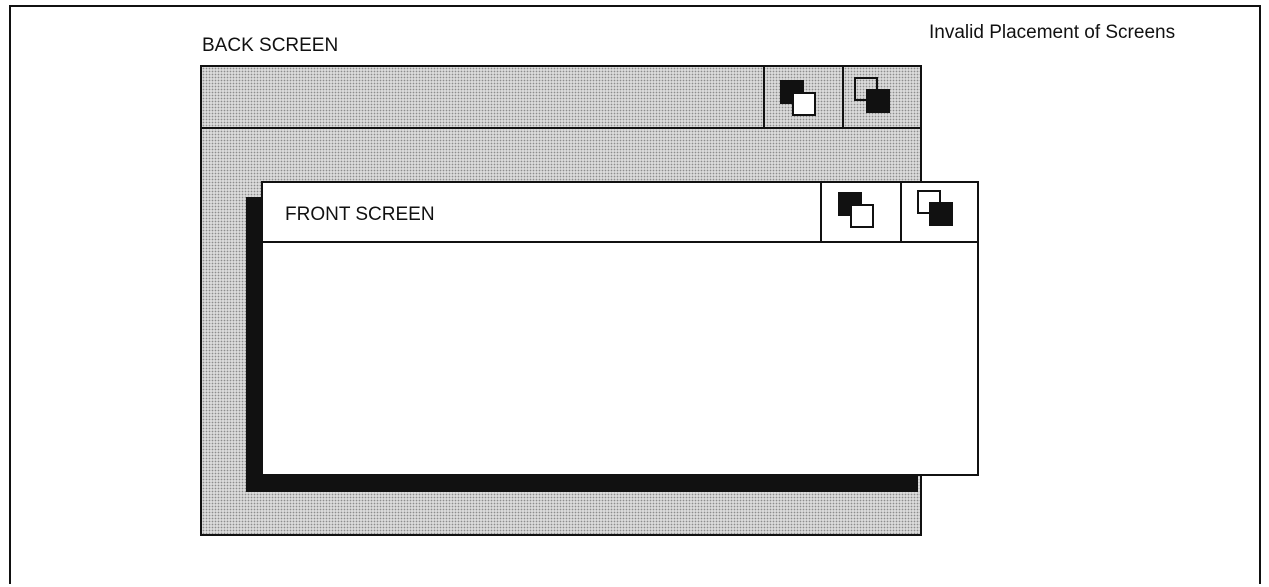 Image resolution: width=1269 pixels, height=587 pixels. Describe the element at coordinates (1052, 32) in the screenshot. I see `figure-caption: Invalid Placement of Screens` at that location.